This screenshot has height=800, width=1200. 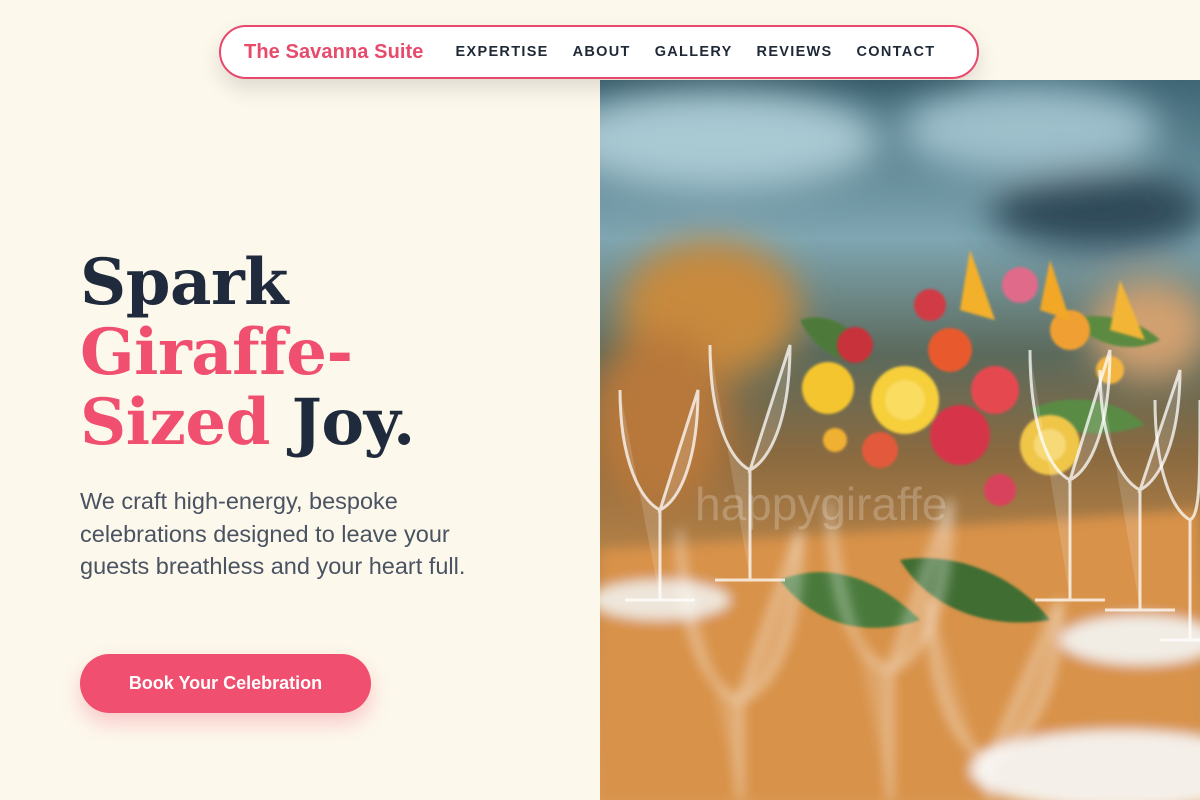 I want to click on nav-link-gallery: GALLERY, so click(x=694, y=52).